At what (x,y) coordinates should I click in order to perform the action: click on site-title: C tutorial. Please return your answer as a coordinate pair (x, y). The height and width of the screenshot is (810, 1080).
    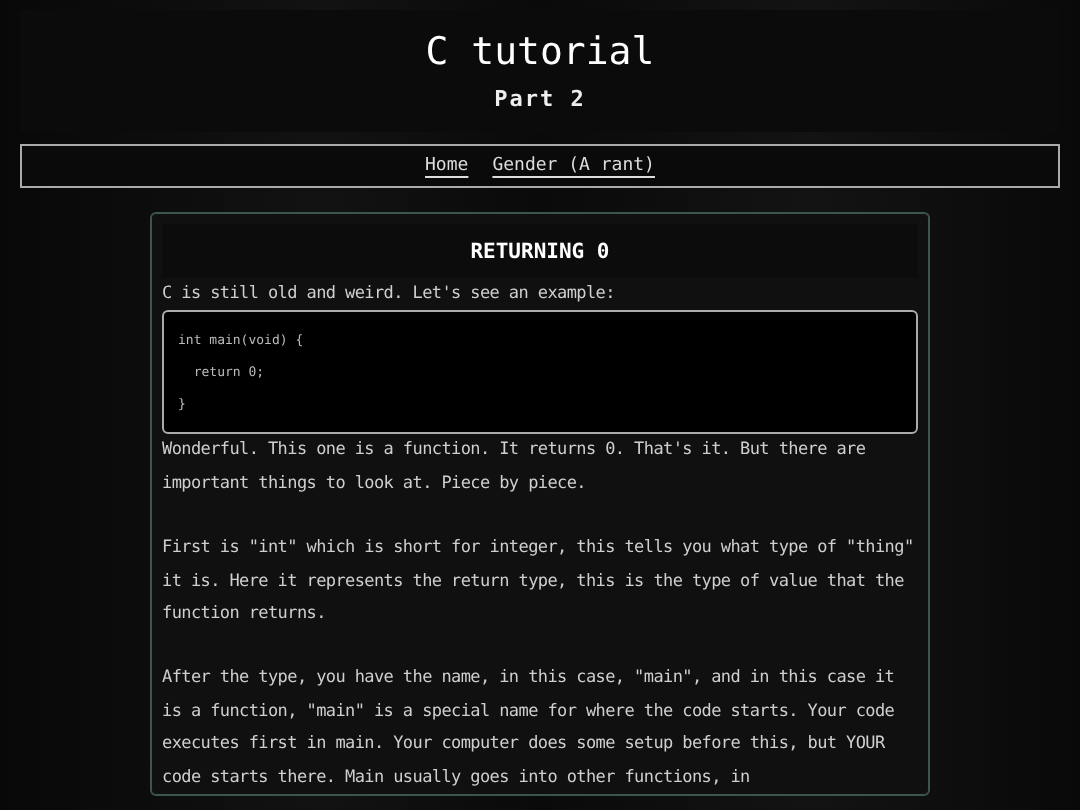
    Looking at the image, I should click on (540, 53).